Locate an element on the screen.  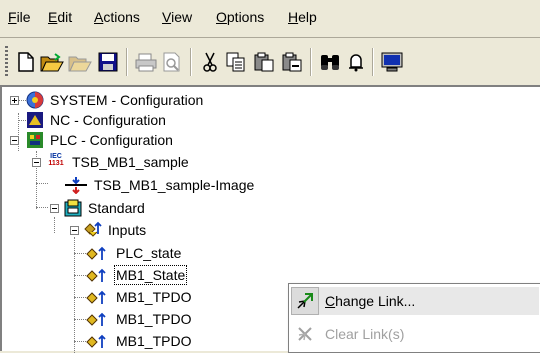
menu-view: View is located at coordinates (177, 17).